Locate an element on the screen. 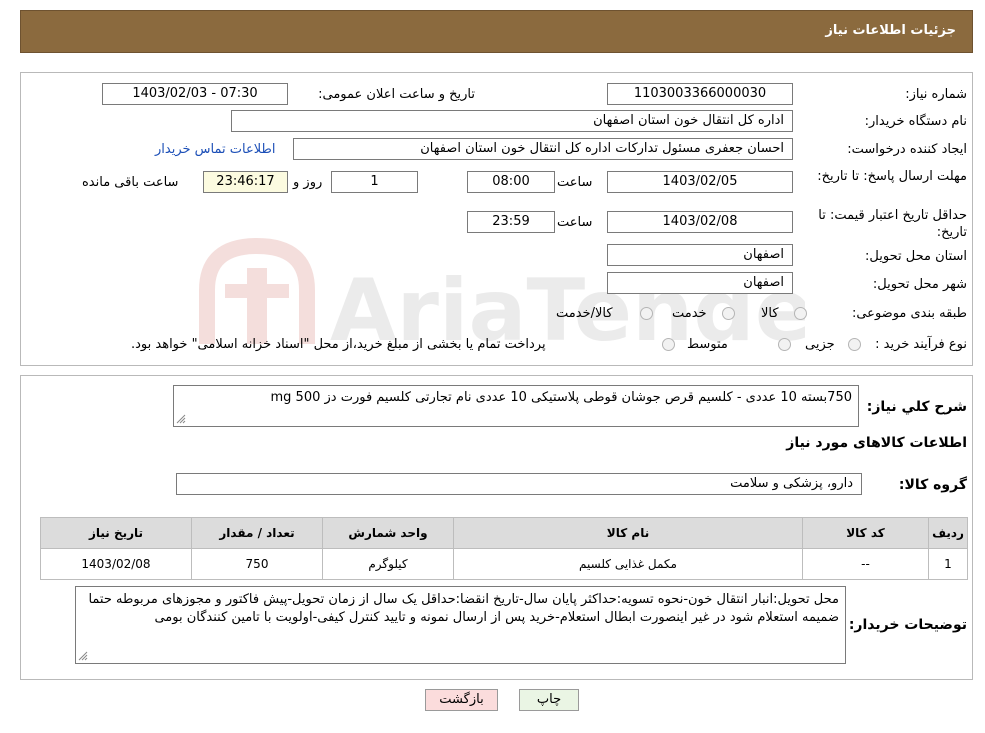 The image size is (985, 733). cell-row-number: 1 is located at coordinates (948, 564).